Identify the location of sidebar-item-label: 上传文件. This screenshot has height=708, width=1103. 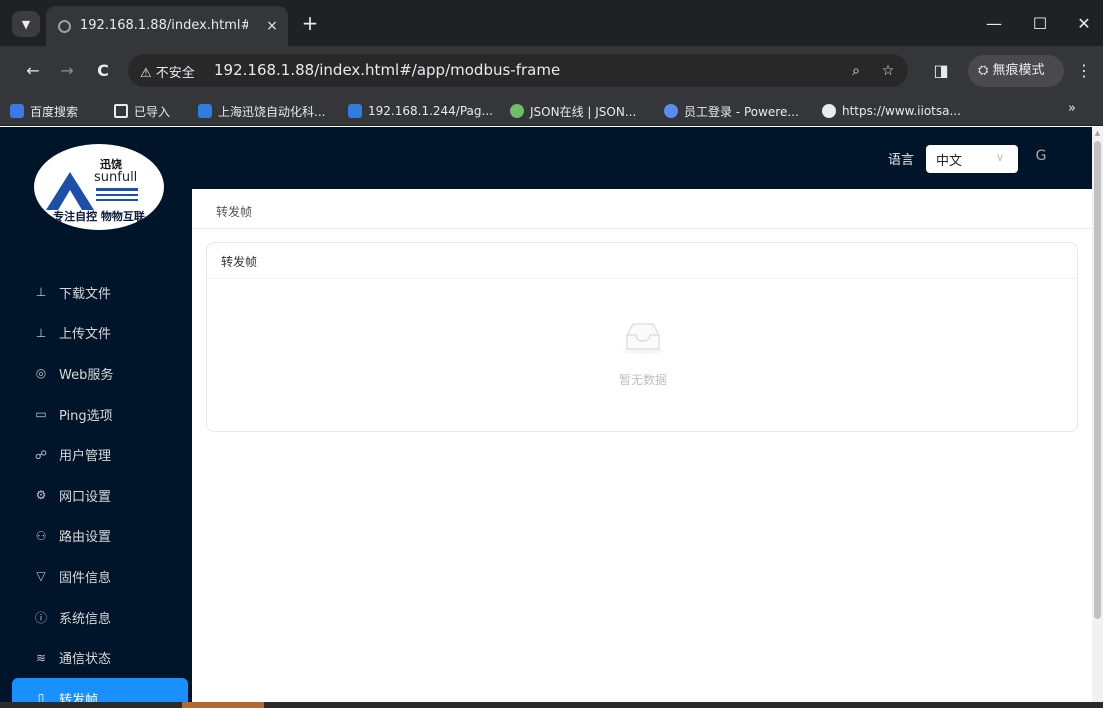
(85, 335).